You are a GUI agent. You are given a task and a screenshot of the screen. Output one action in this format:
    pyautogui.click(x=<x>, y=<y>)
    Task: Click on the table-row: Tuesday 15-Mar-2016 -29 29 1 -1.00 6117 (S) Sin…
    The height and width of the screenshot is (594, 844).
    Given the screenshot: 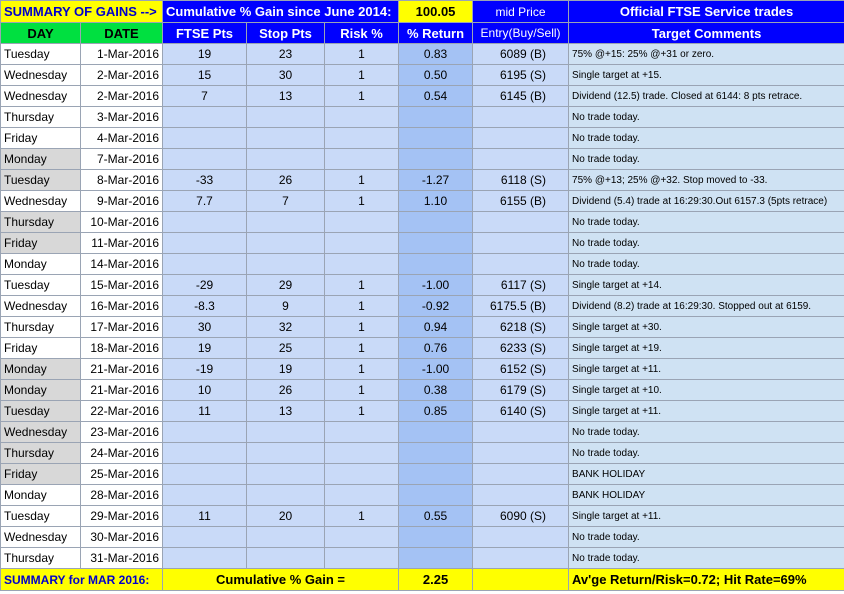 What is the action you would take?
    pyautogui.click(x=422, y=285)
    